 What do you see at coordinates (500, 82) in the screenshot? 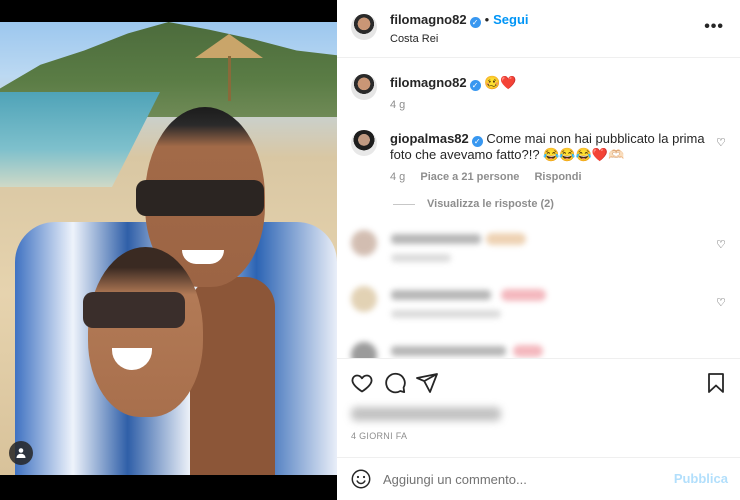
I see `caption-text: 🥴❤️` at bounding box center [500, 82].